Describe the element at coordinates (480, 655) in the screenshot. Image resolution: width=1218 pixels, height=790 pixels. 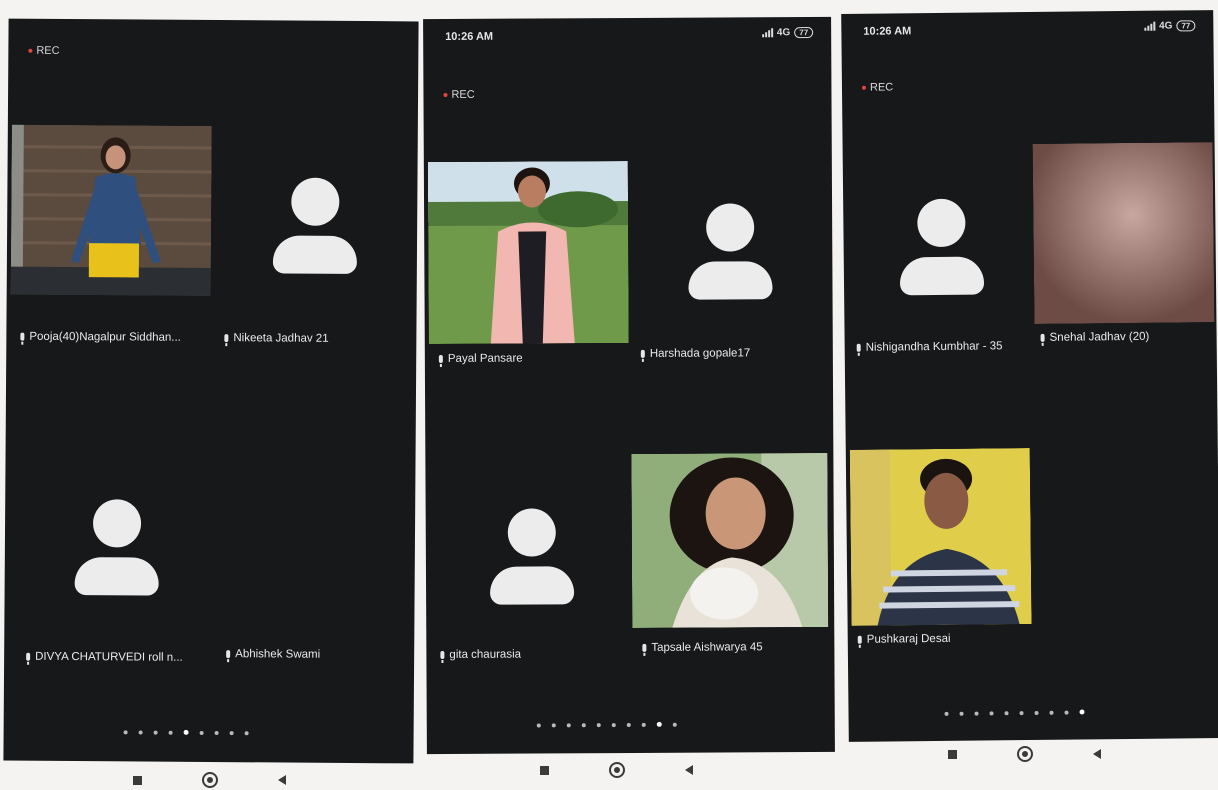
I see `participant-name: gita chaurasia` at that location.